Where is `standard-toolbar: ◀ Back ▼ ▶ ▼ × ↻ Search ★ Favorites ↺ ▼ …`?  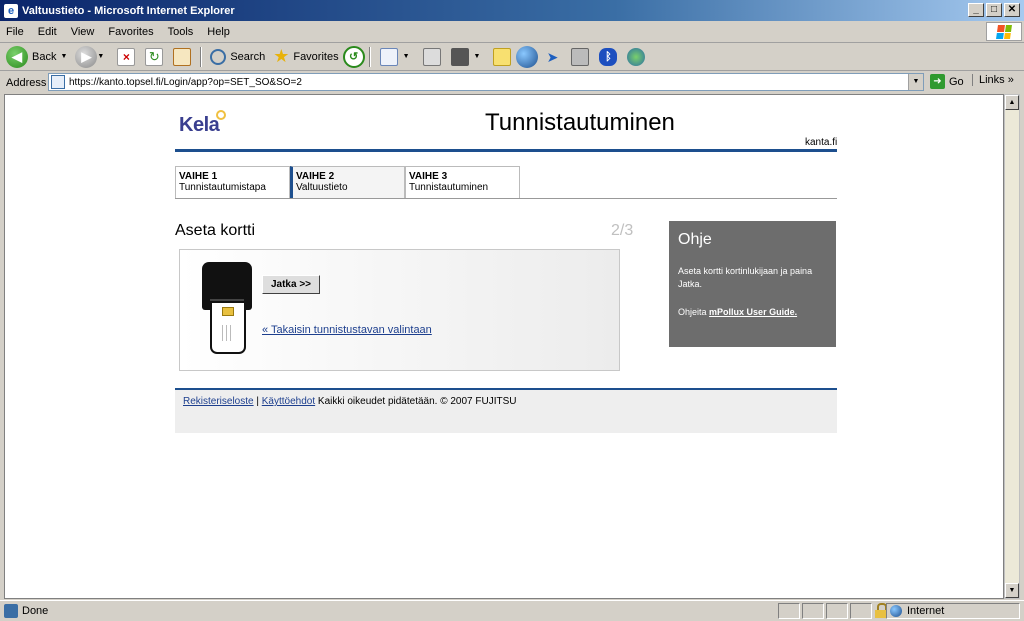 standard-toolbar: ◀ Back ▼ ▶ ▼ × ↻ Search ★ Favorites ↺ ▼ … is located at coordinates (512, 57).